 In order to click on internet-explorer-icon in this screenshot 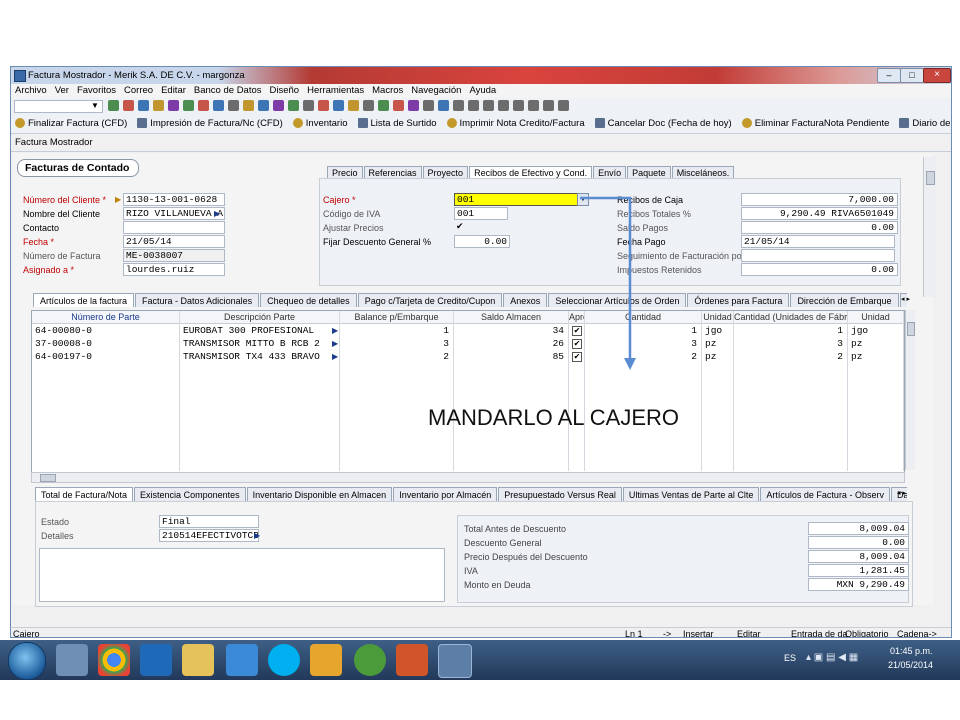, I will do `click(242, 660)`.